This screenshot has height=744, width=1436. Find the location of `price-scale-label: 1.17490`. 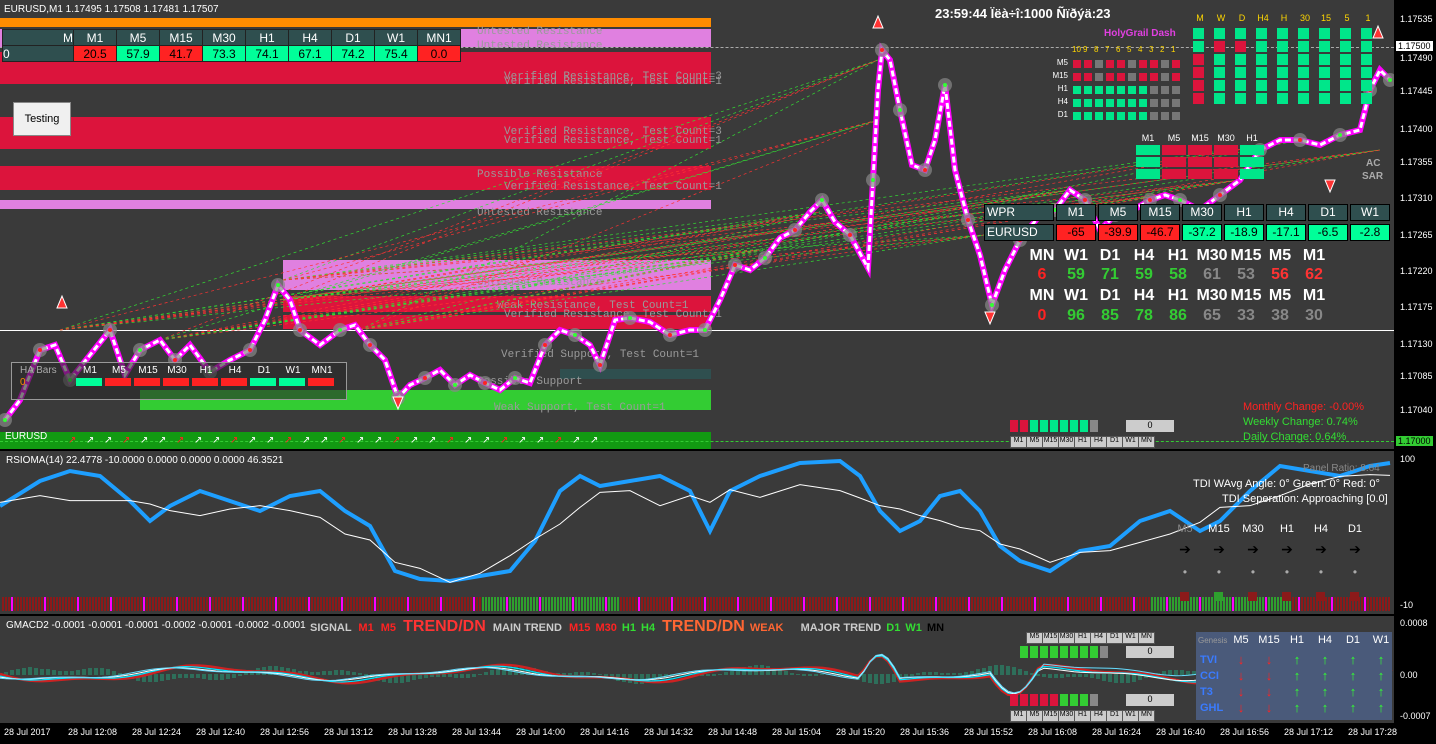

price-scale-label: 1.17490 is located at coordinates (1416, 58).